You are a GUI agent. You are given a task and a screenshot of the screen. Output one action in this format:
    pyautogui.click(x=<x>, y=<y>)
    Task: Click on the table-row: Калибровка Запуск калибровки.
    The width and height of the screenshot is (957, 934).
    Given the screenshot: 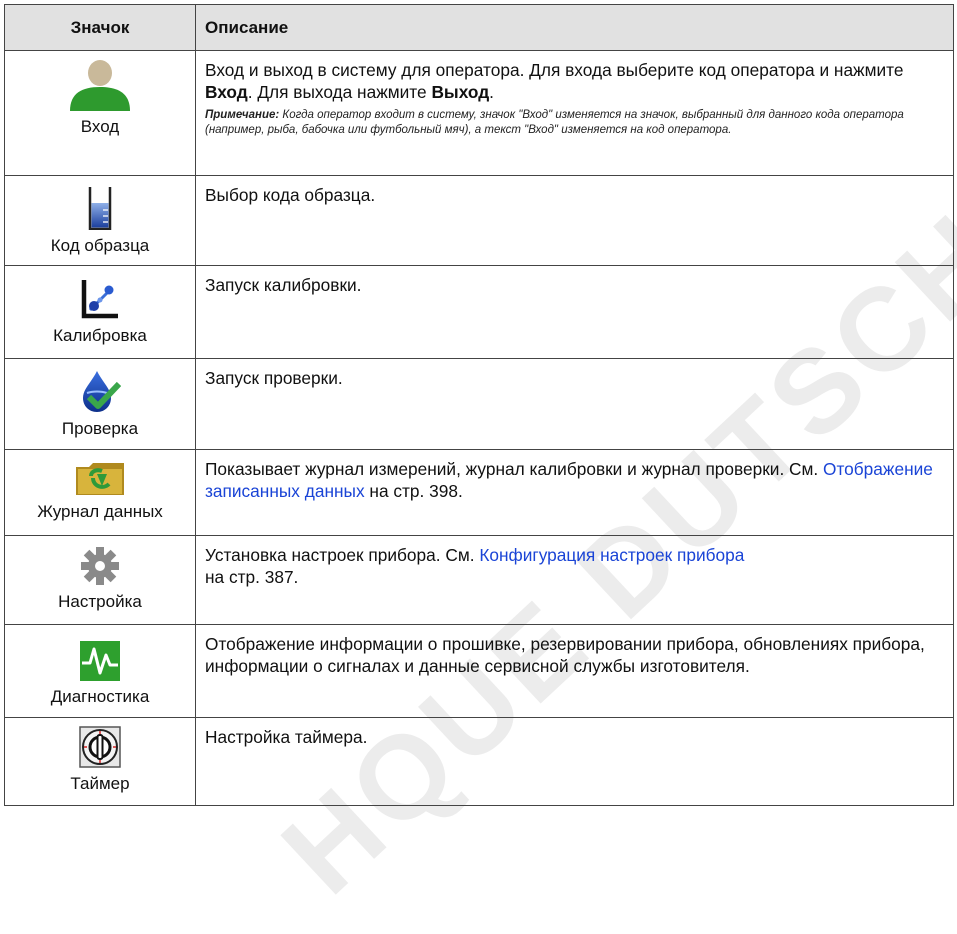 What is the action you would take?
    pyautogui.click(x=479, y=312)
    